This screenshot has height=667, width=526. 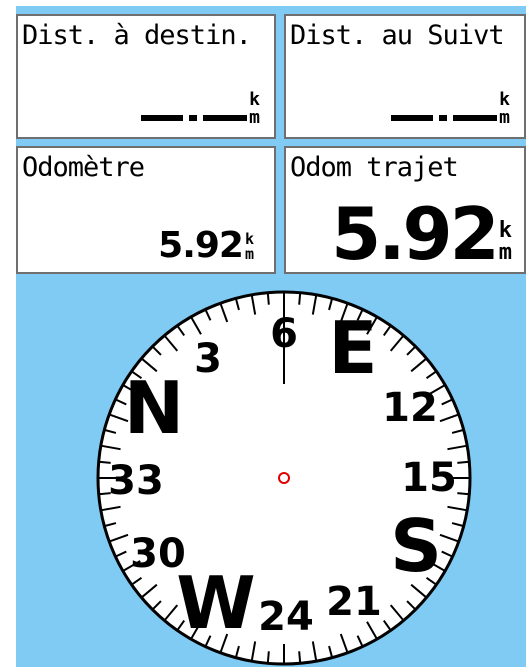 What do you see at coordinates (137, 35) in the screenshot?
I see `field-label: Dist. à destin.` at bounding box center [137, 35].